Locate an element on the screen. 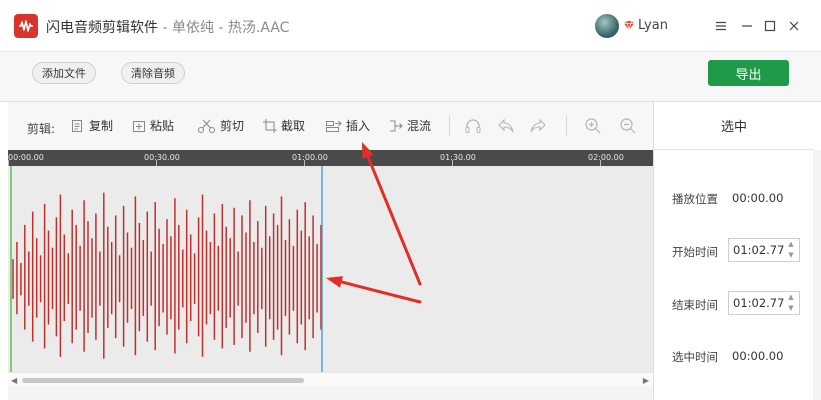  title-bar: 闪电音频剪辑软件 - 单依纯 - 热汤.AAC Lyan is located at coordinates (410, 26).